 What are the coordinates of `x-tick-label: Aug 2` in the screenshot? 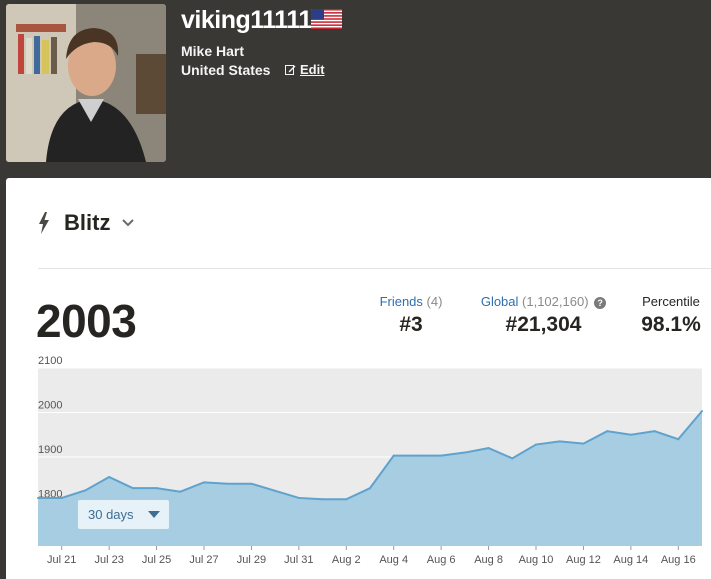 It's located at (346, 560).